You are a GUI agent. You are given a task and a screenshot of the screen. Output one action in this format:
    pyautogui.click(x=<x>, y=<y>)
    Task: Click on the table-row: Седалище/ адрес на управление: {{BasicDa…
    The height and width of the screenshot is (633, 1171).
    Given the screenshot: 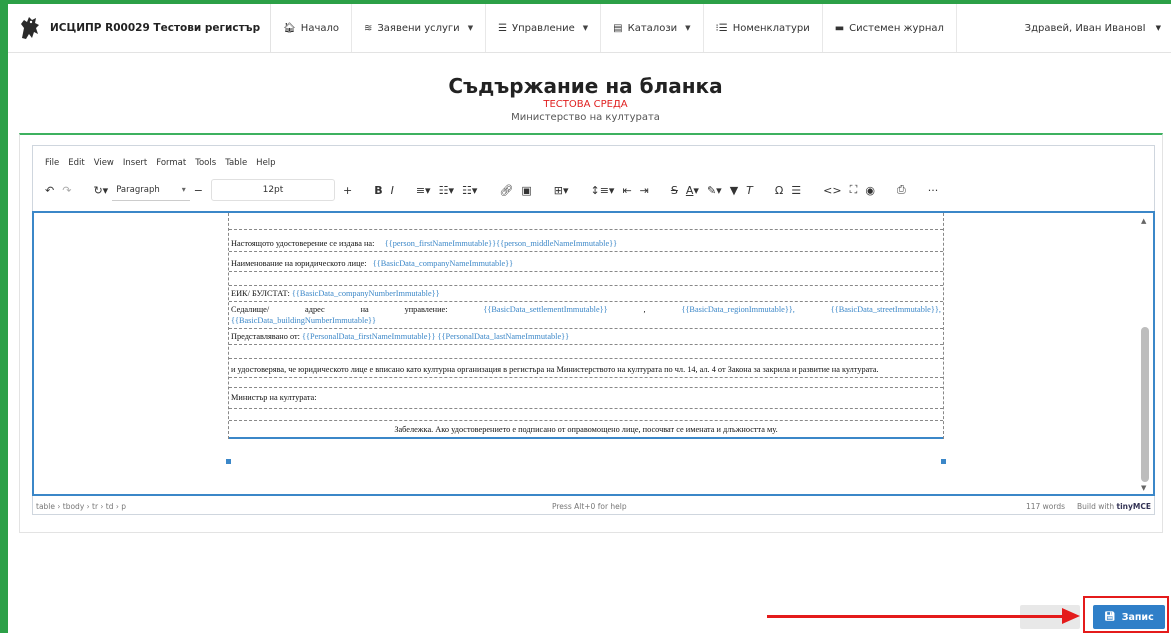 What is the action you would take?
    pyautogui.click(x=586, y=315)
    